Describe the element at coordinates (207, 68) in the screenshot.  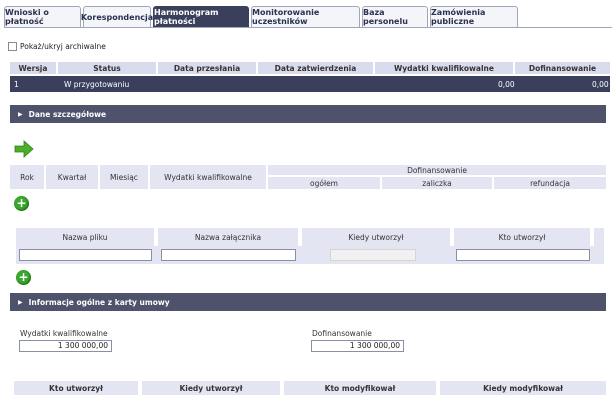
I see `col-data-przeslania: Data przesłania` at that location.